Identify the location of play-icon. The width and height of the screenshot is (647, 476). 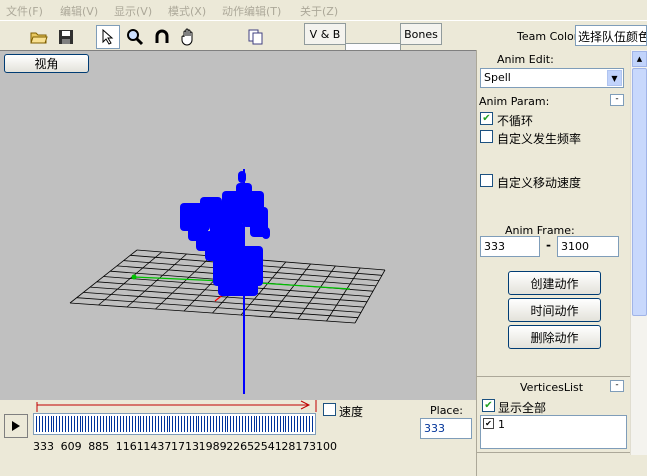
(16, 426).